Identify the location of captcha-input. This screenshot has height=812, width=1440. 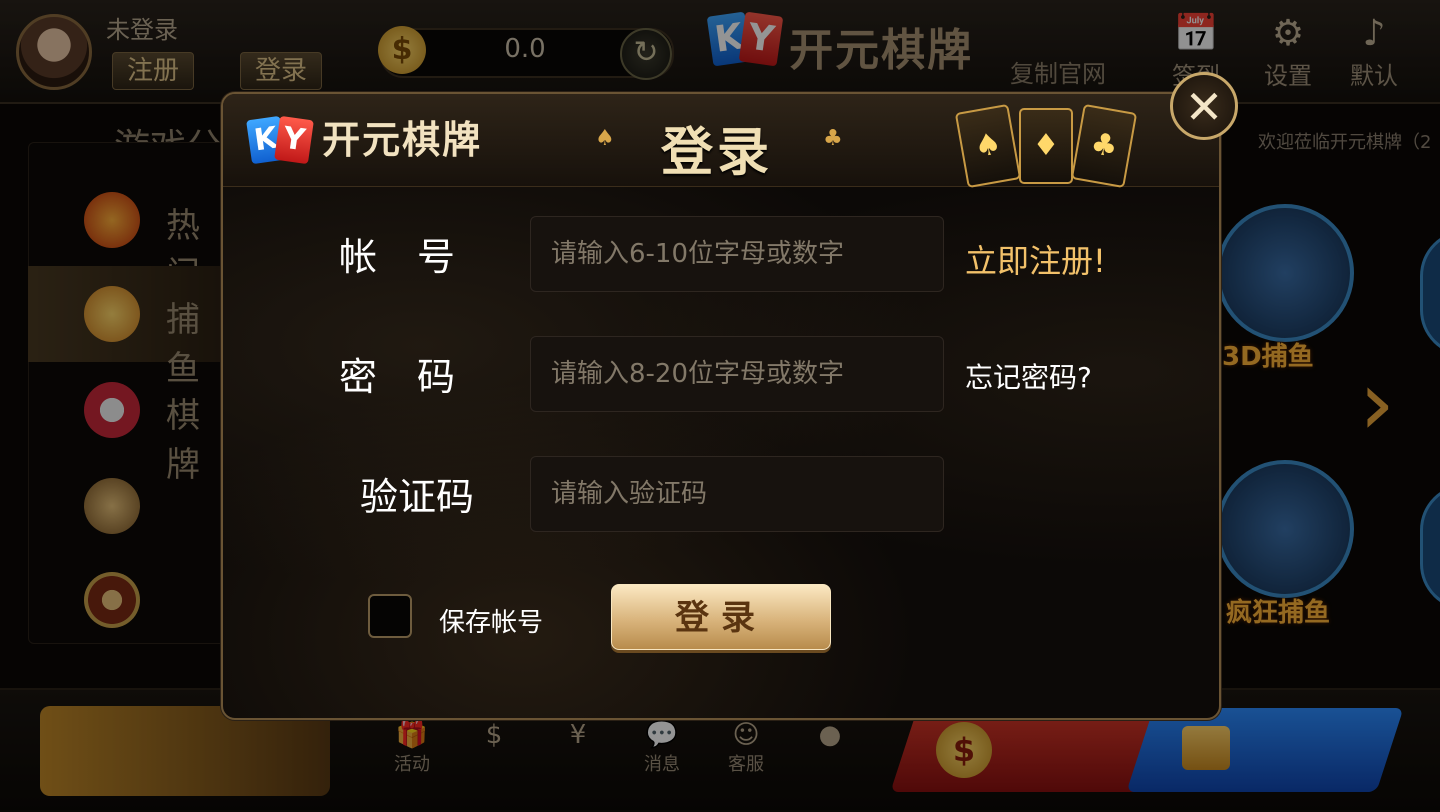
(737, 494).